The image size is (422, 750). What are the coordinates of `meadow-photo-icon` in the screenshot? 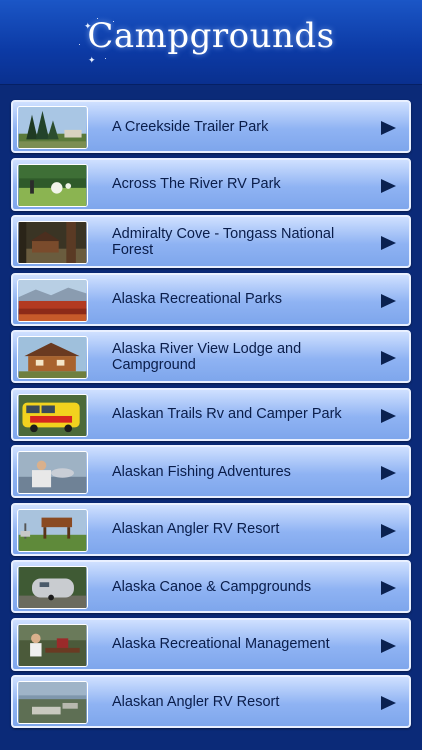 It's located at (52, 185).